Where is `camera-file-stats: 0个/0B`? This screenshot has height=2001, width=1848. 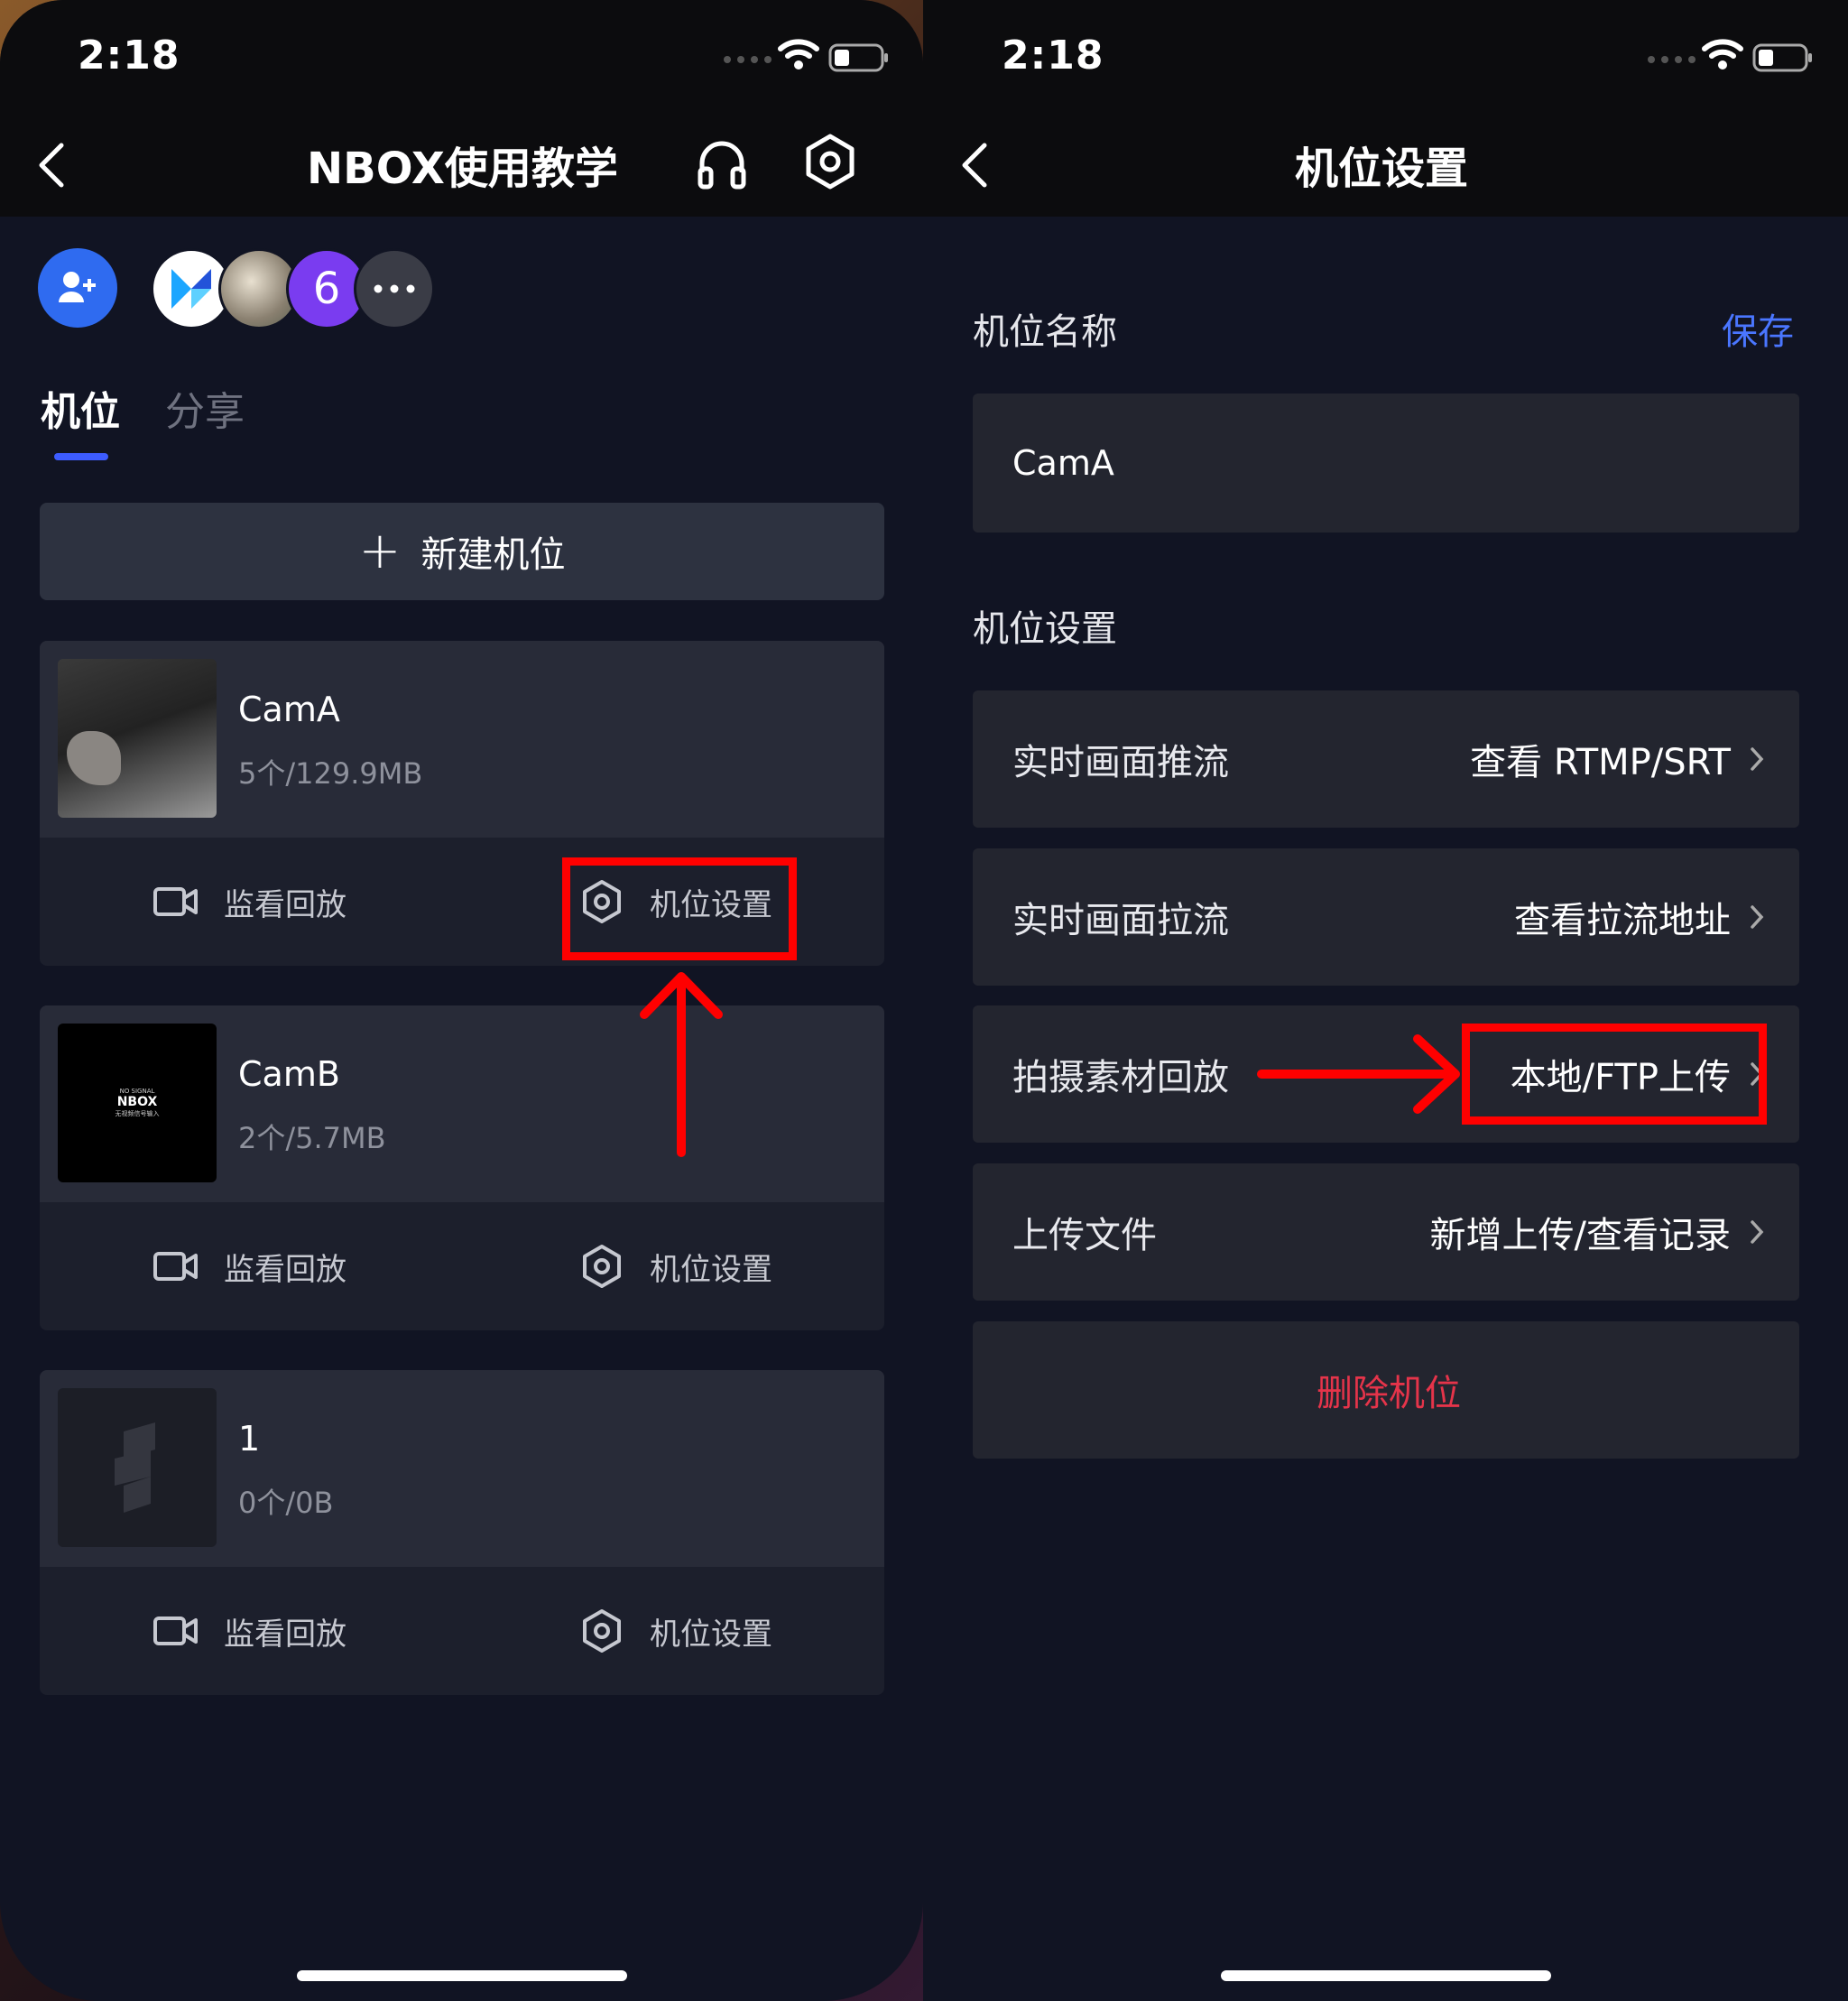 camera-file-stats: 0个/0B is located at coordinates (286, 1503).